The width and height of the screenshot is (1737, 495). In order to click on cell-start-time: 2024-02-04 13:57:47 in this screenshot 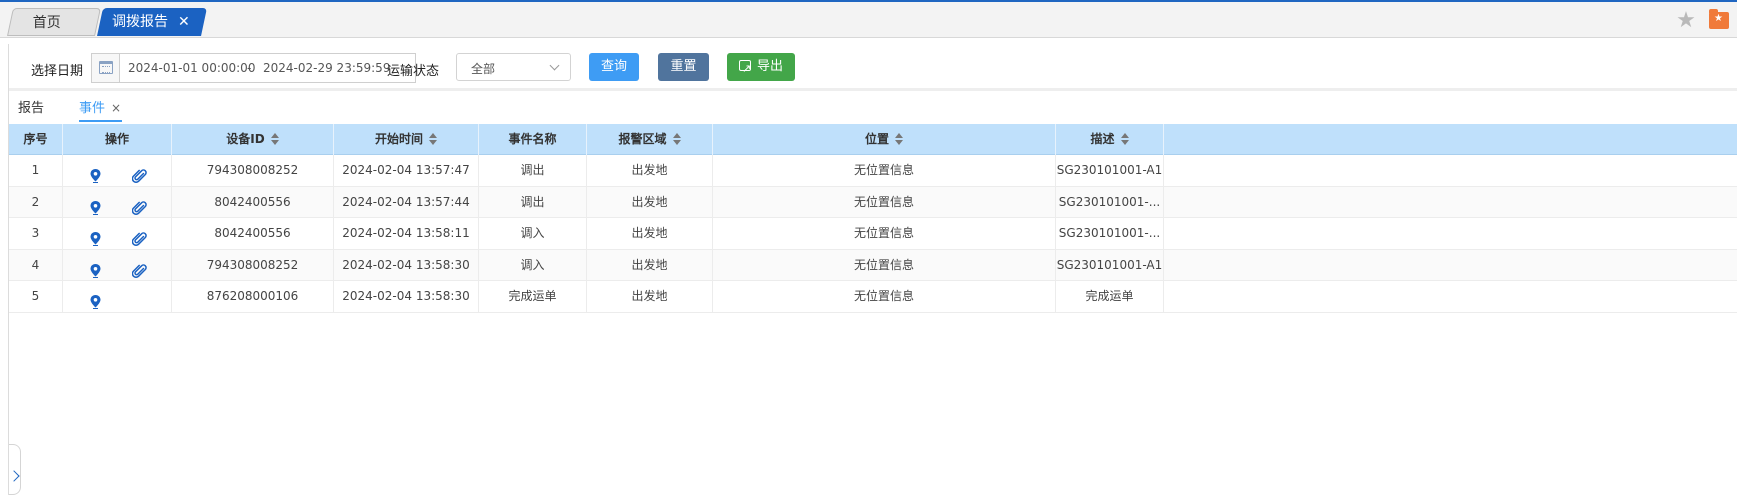, I will do `click(406, 170)`.